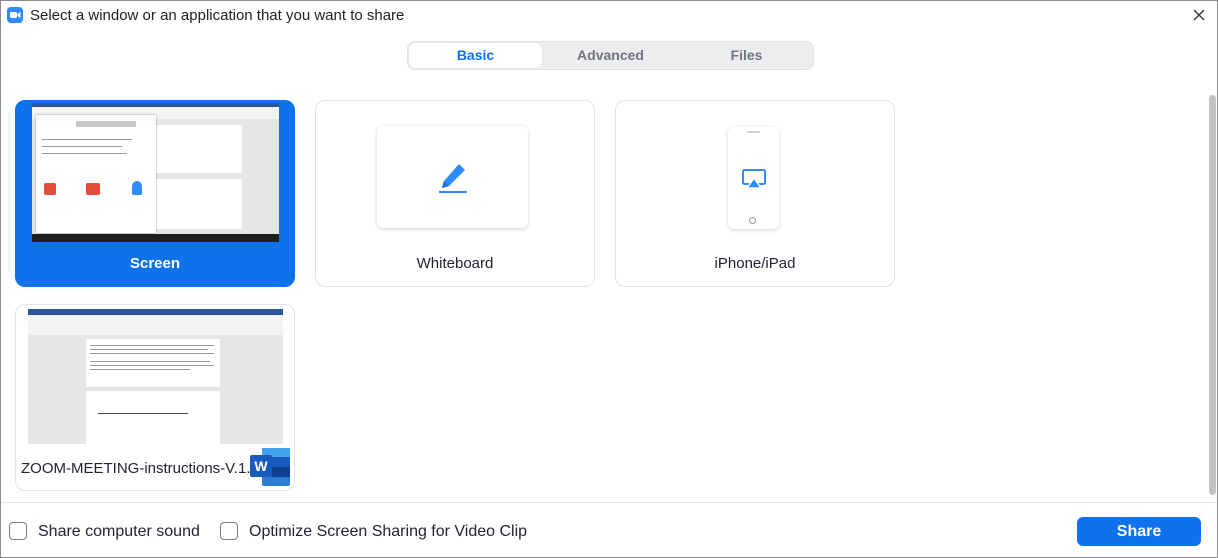  Describe the element at coordinates (270, 467) in the screenshot. I see `word-icon: W` at that location.